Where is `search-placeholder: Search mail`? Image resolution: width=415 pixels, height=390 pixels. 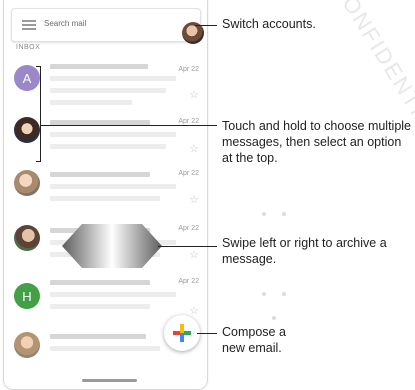
search-placeholder: Search mail is located at coordinates (65, 23).